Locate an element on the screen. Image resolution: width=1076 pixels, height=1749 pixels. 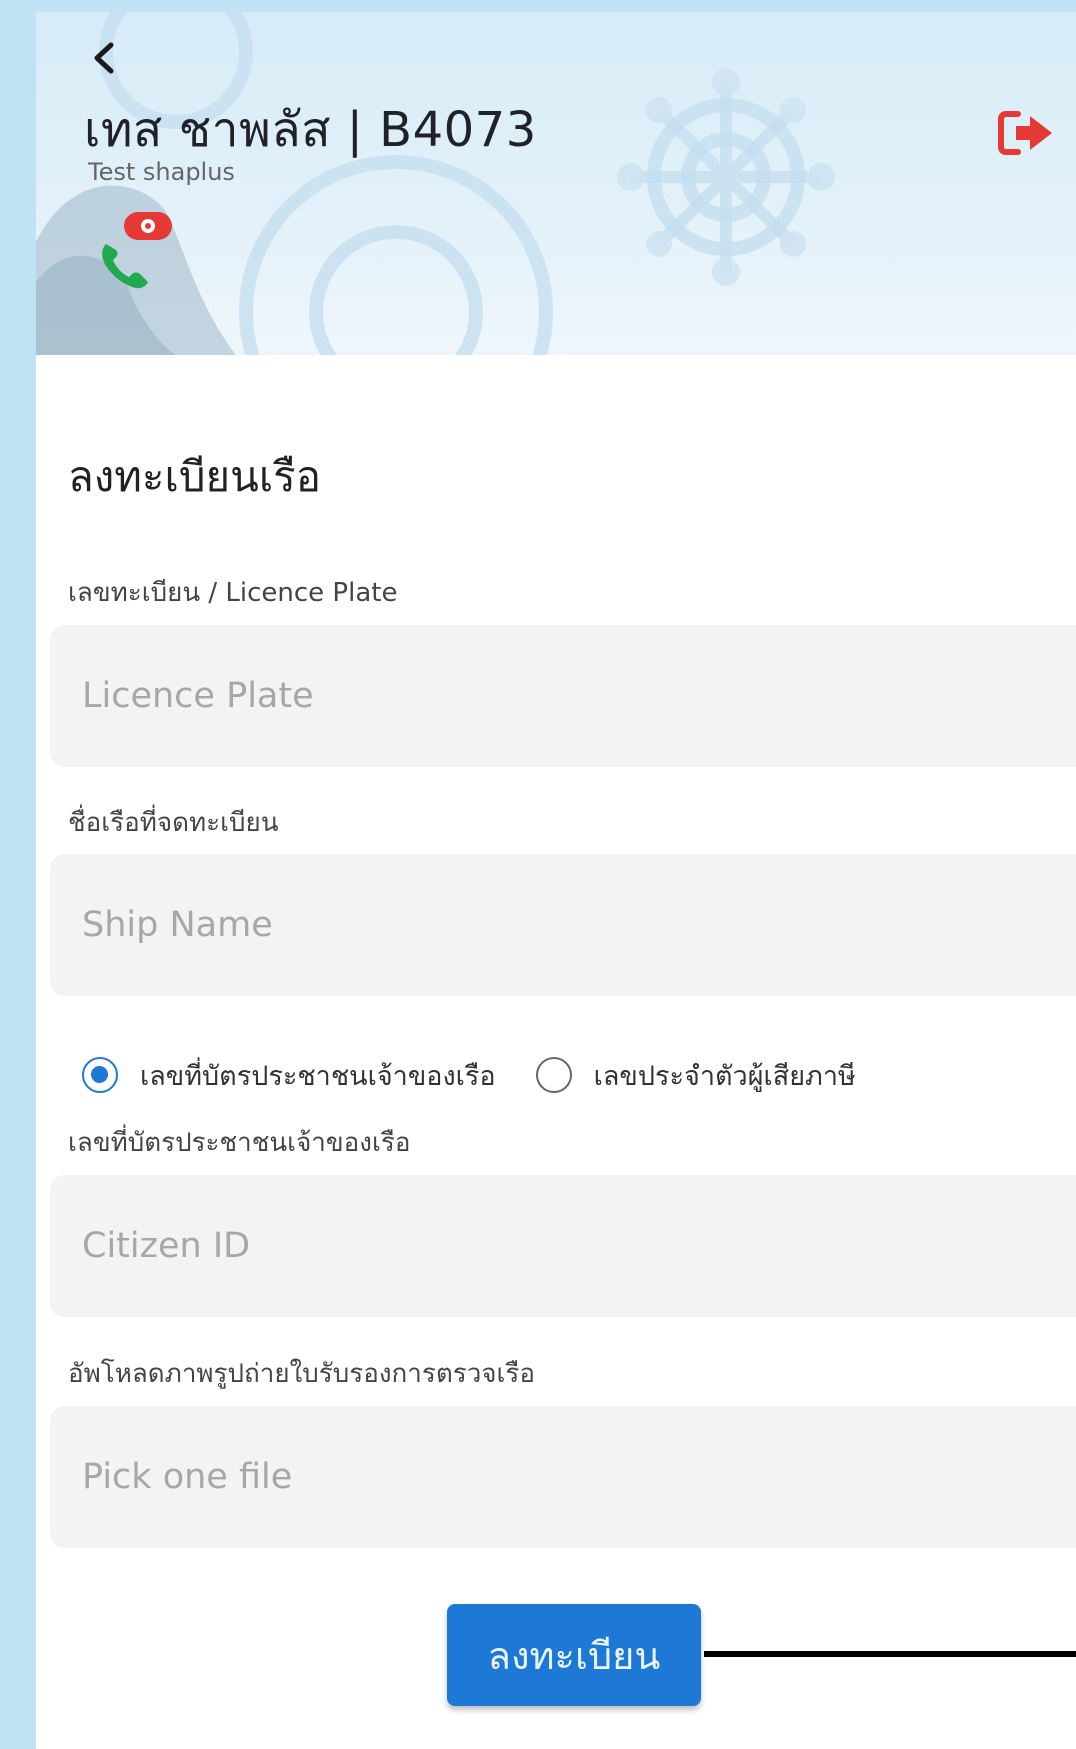
support-call-button is located at coordinates (136, 250).